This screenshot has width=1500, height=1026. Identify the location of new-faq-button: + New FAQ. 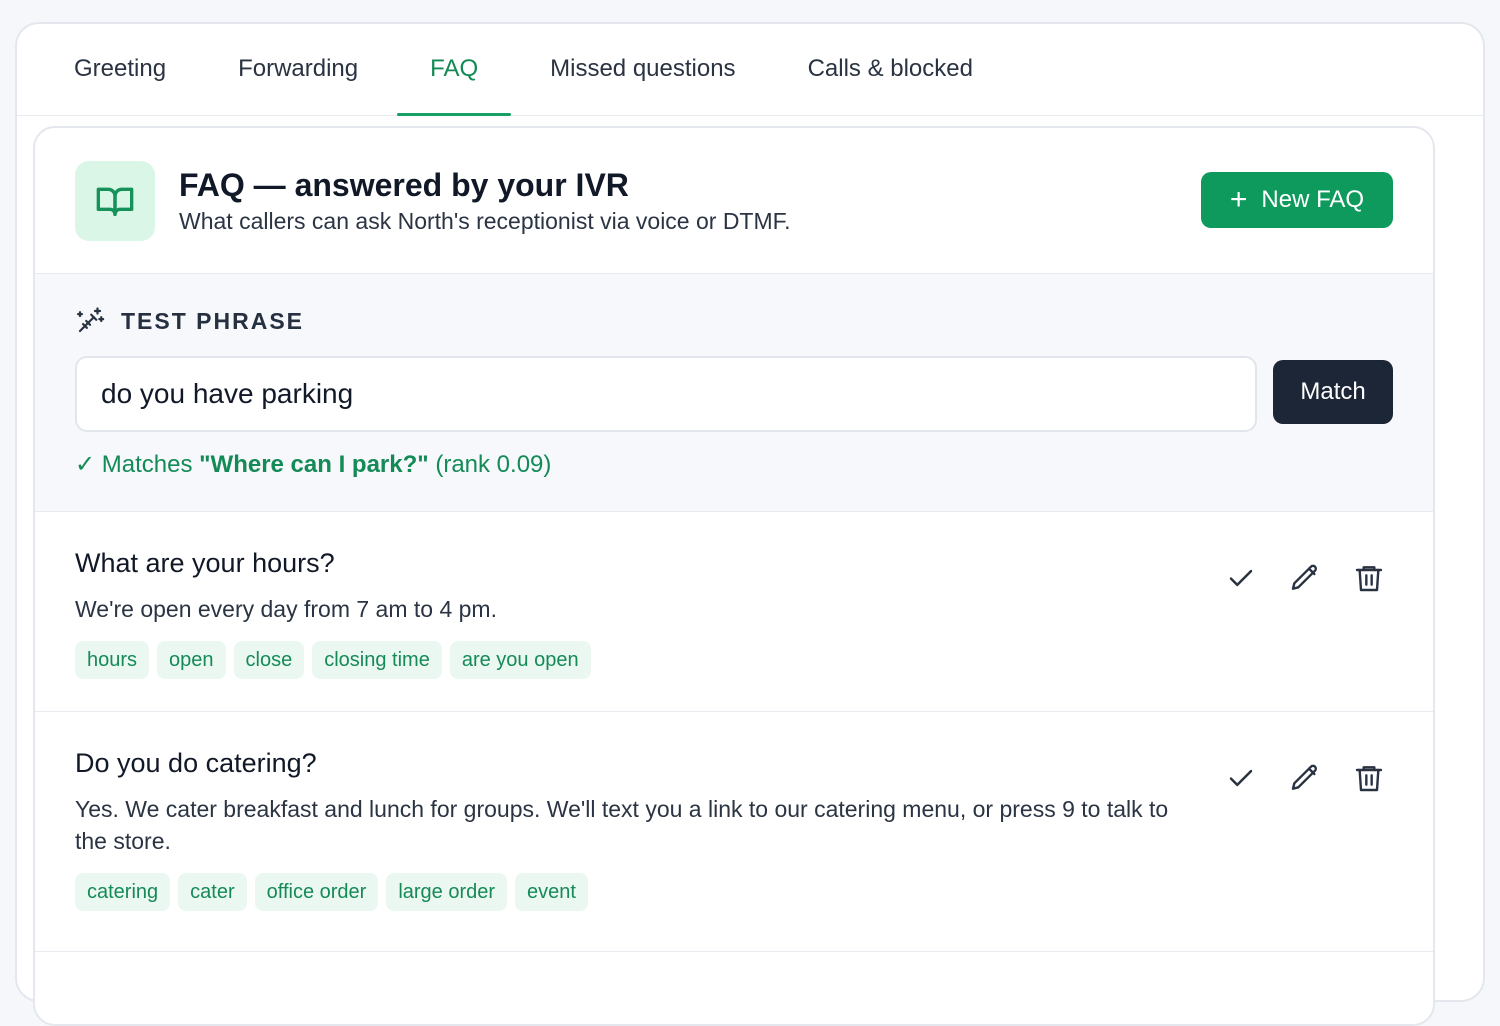
(1297, 199).